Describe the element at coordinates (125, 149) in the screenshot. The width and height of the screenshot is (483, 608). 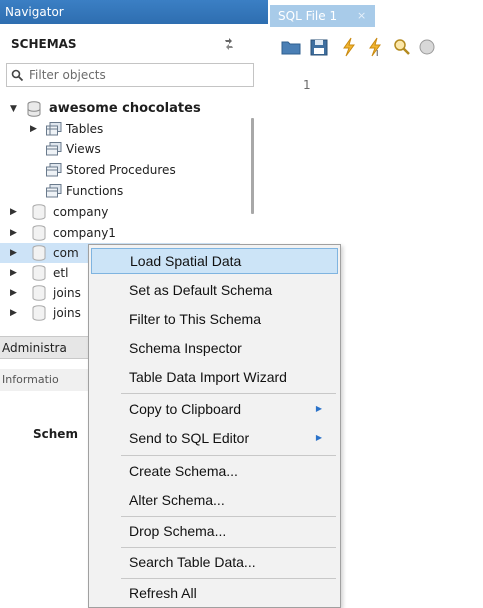
I see `tree-item-views: Views` at that location.